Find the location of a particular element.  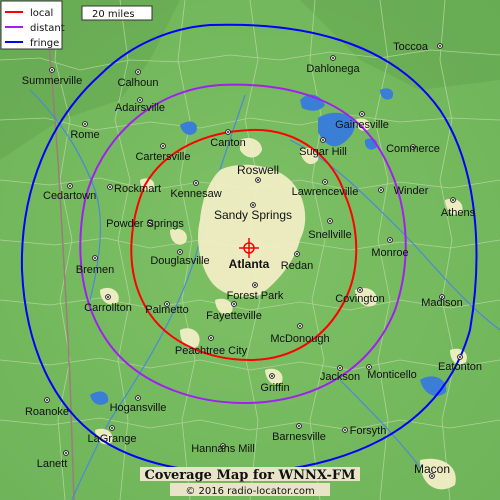

city-macon: Macon is located at coordinates (432, 470).